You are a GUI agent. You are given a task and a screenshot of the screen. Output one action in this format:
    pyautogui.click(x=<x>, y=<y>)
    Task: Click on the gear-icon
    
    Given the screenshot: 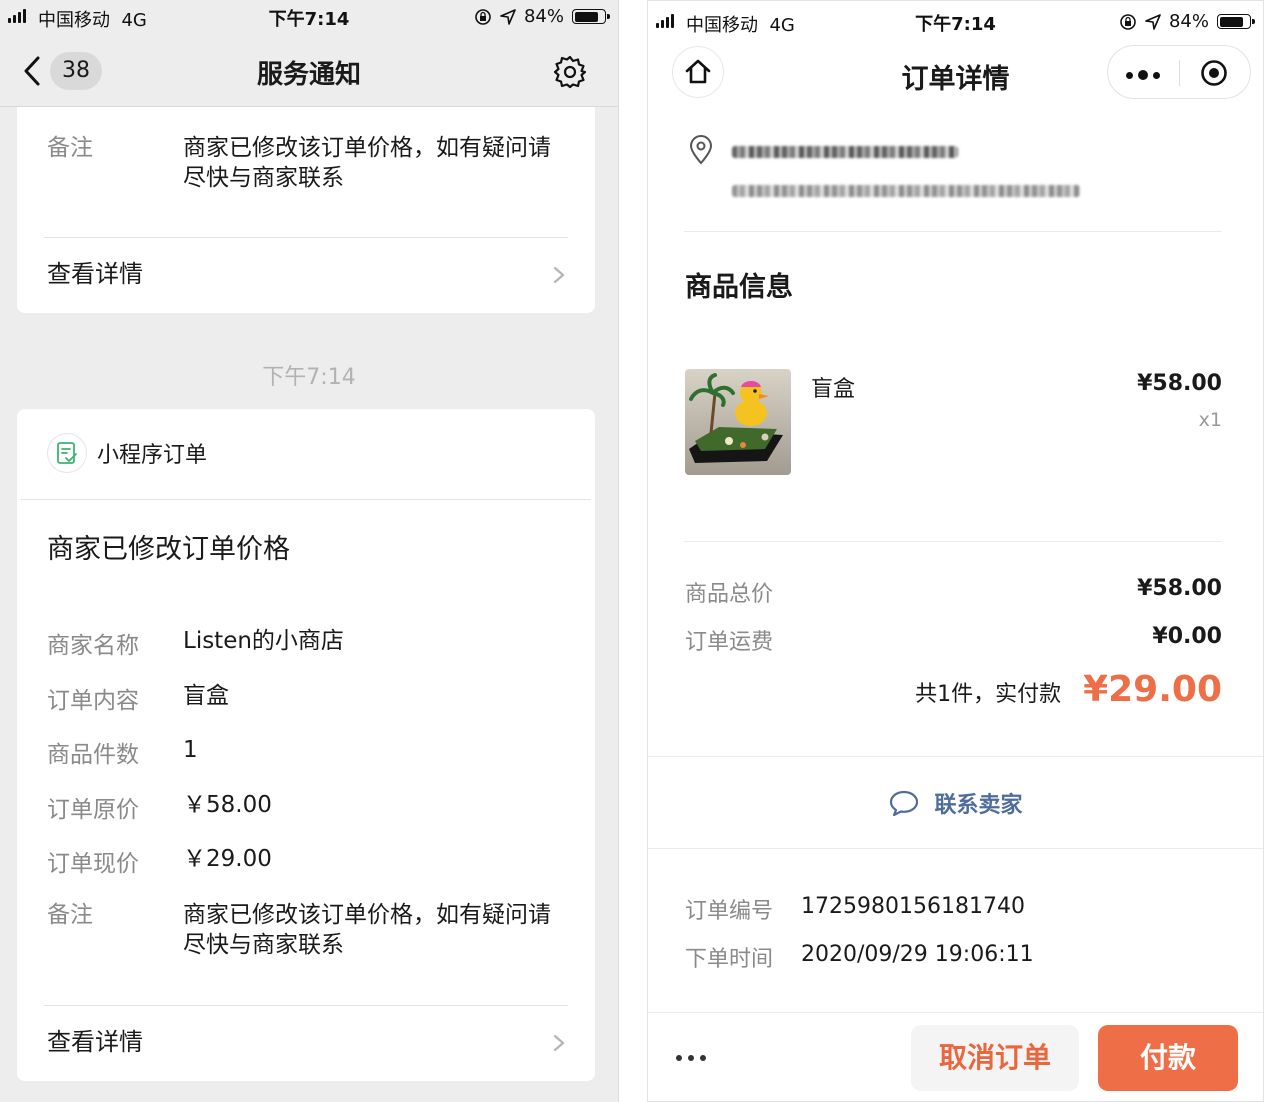 What is the action you would take?
    pyautogui.click(x=570, y=72)
    